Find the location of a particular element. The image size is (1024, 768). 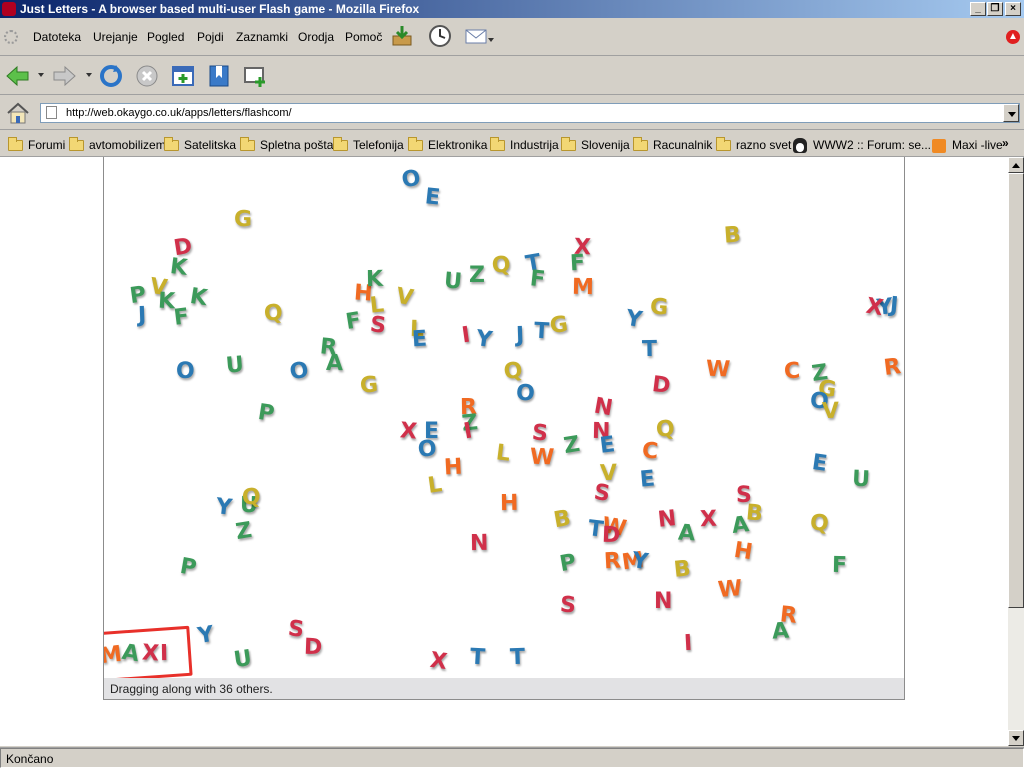

bookmark-item: Spletna pošta is located at coordinates (286, 145).